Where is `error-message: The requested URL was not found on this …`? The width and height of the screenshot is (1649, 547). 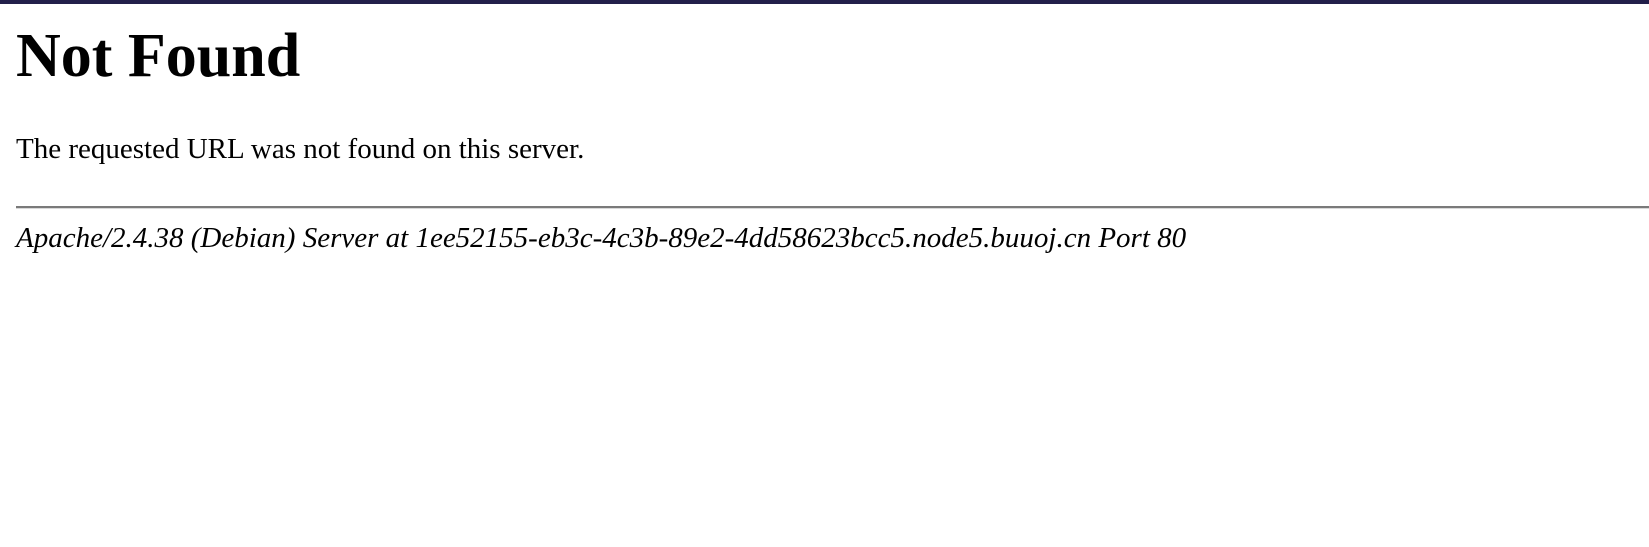 error-message: The requested URL was not found on this … is located at coordinates (300, 149).